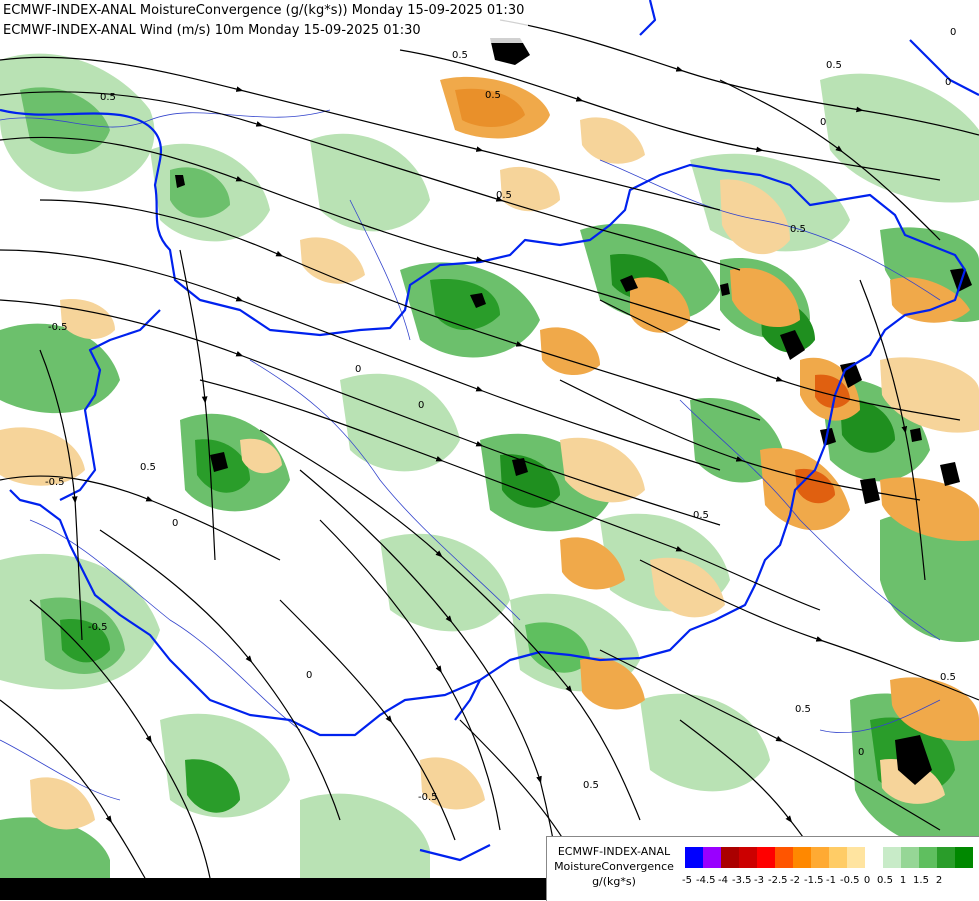 Image resolution: width=979 pixels, height=901 pixels. I want to click on legend-tick: -3.5, so click(742, 880).